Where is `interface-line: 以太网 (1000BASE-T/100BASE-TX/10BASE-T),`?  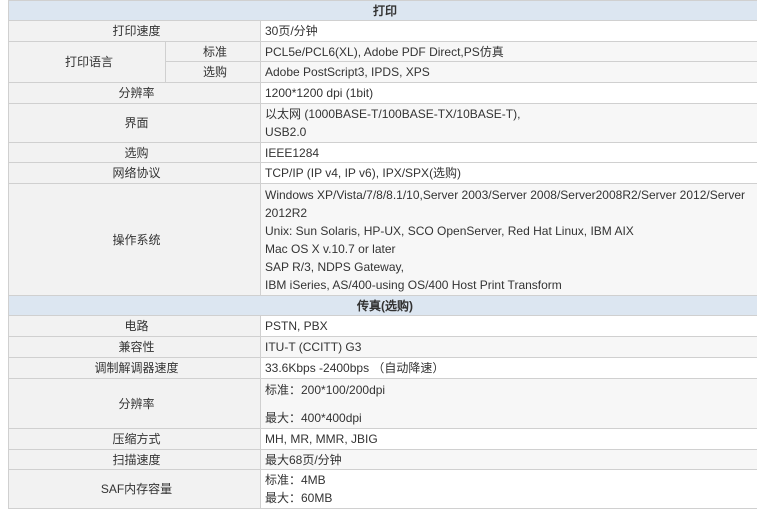
interface-line: 以太网 (1000BASE-T/100BASE-TX/10BASE-T), is located at coordinates (393, 114).